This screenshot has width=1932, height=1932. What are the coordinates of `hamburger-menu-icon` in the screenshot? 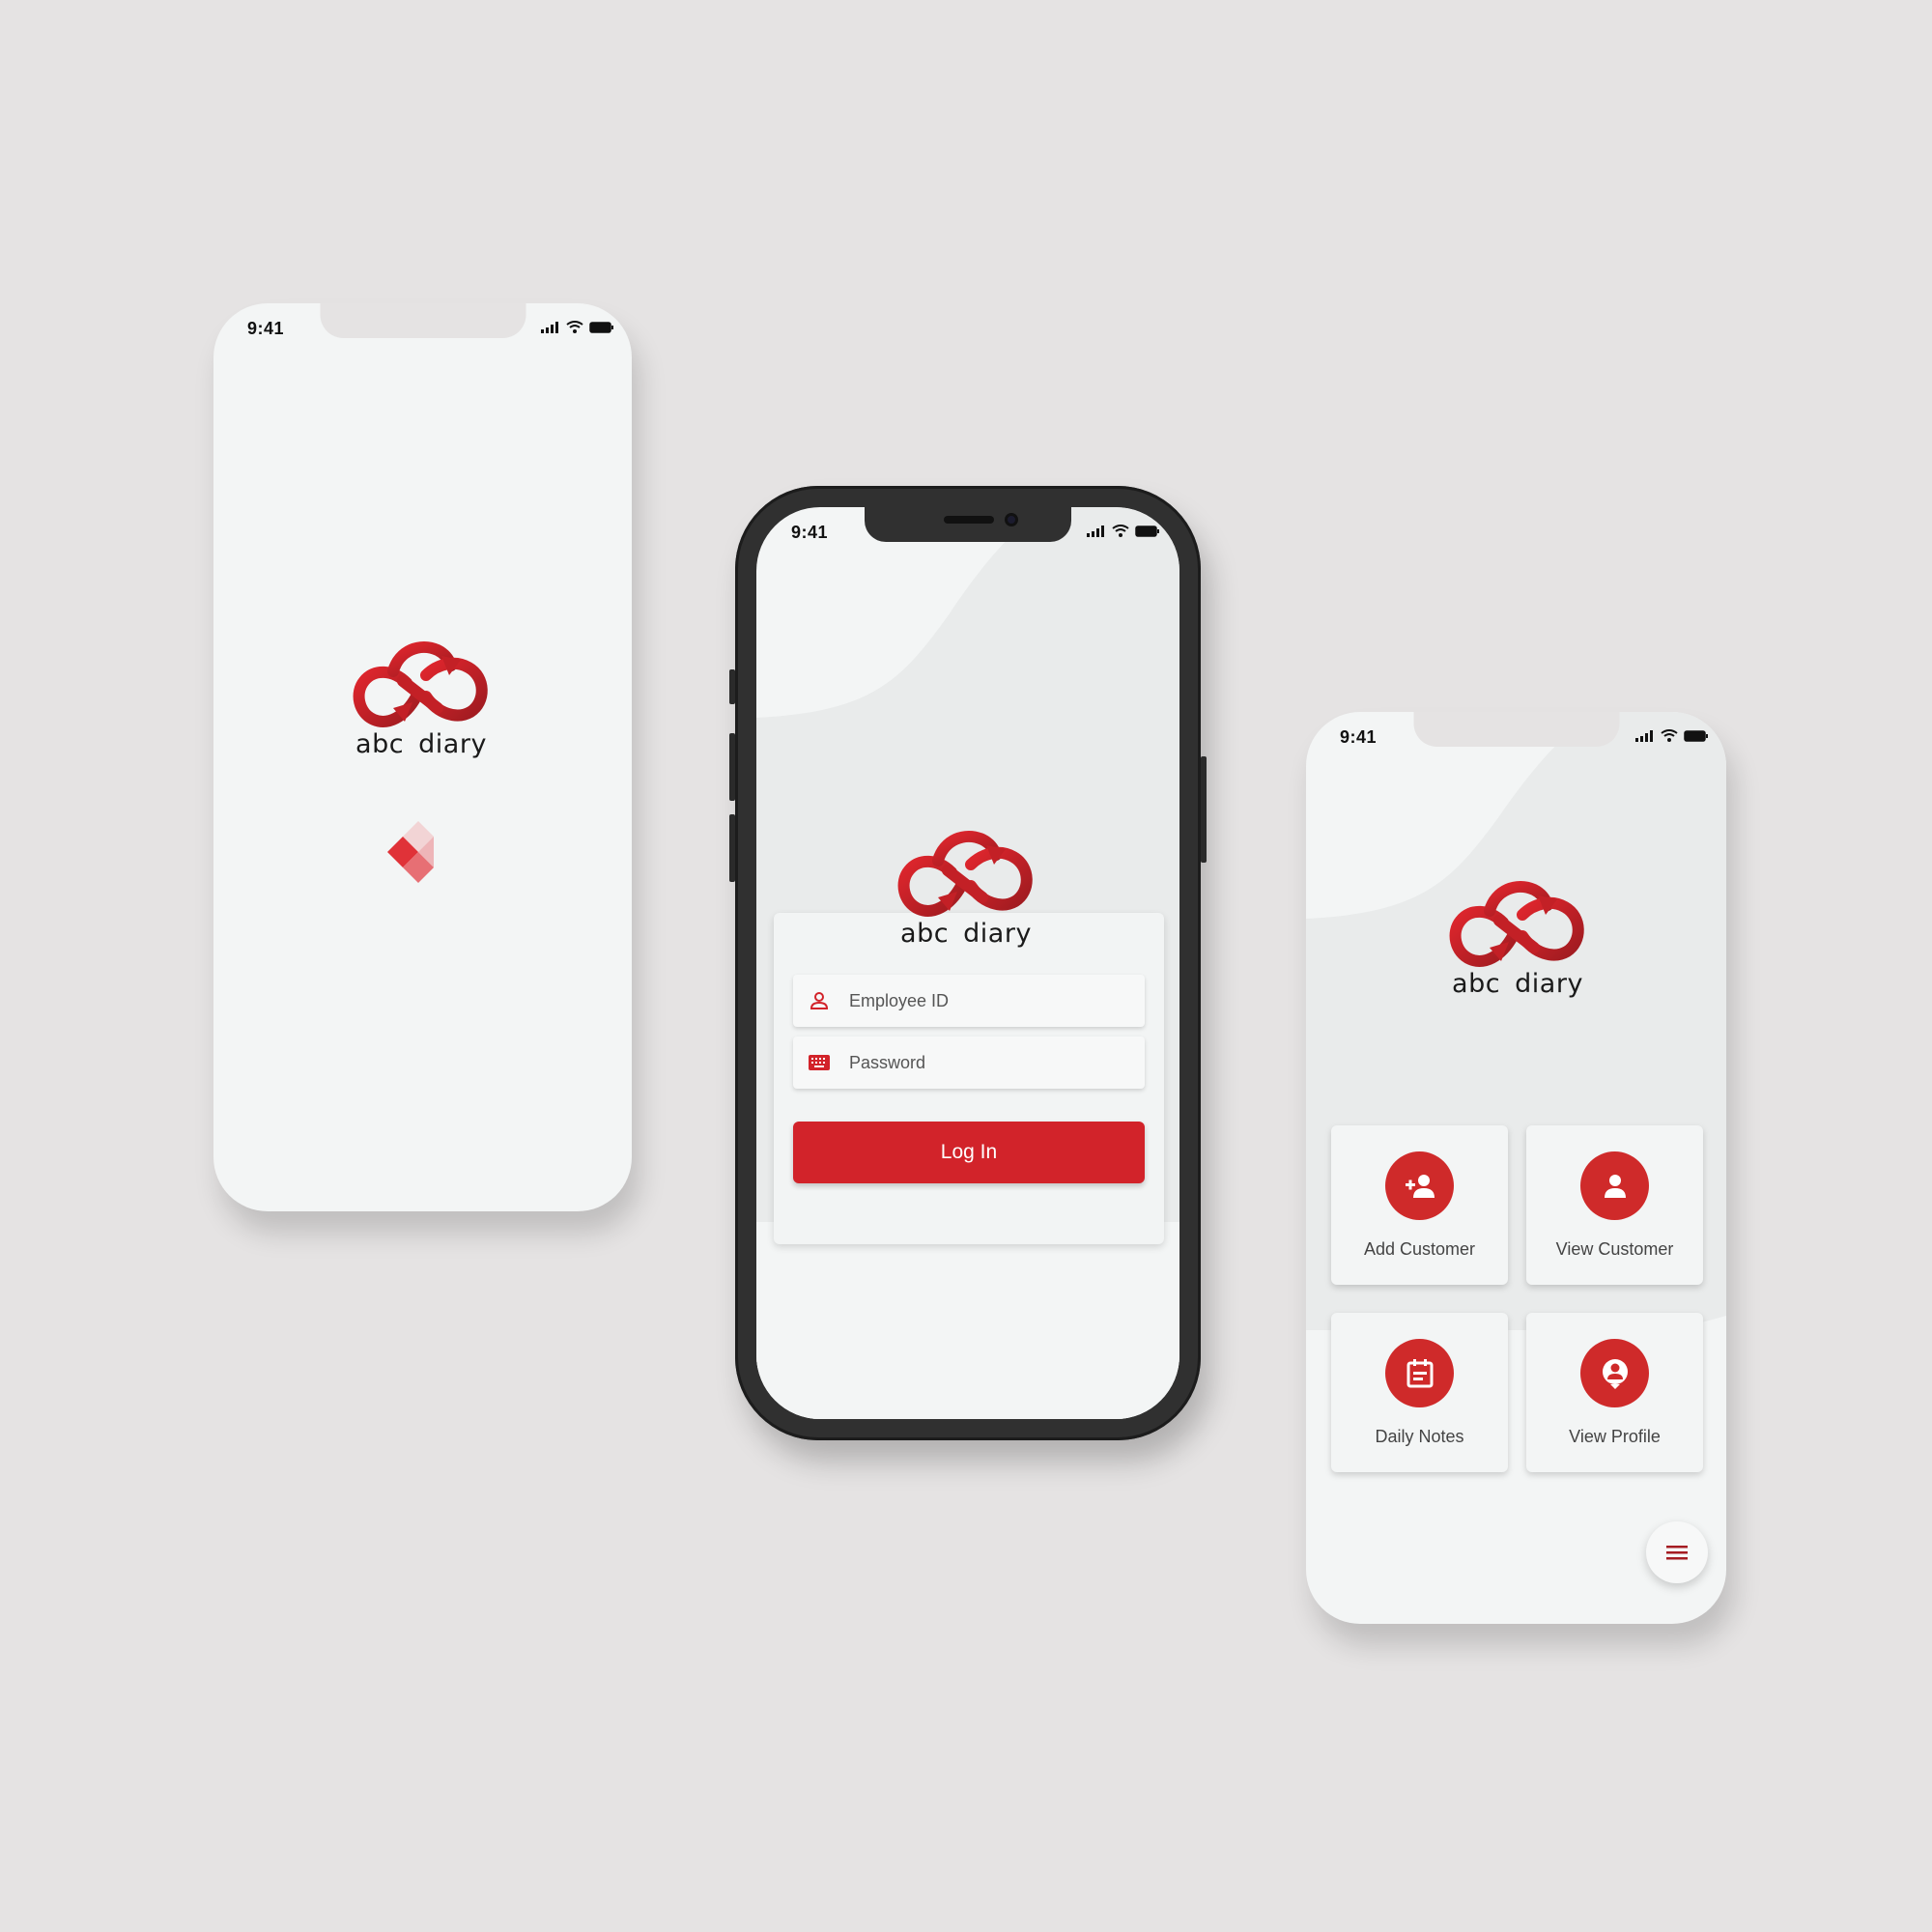 It's located at (1677, 1553).